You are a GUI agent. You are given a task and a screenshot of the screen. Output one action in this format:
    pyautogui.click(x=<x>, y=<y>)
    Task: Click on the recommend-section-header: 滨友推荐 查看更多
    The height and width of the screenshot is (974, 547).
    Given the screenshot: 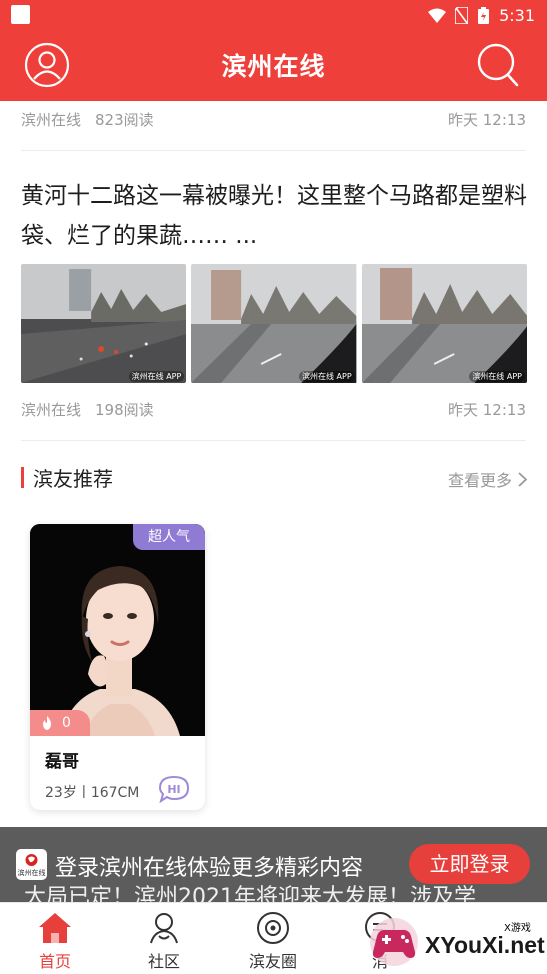 What is the action you would take?
    pyautogui.click(x=274, y=478)
    